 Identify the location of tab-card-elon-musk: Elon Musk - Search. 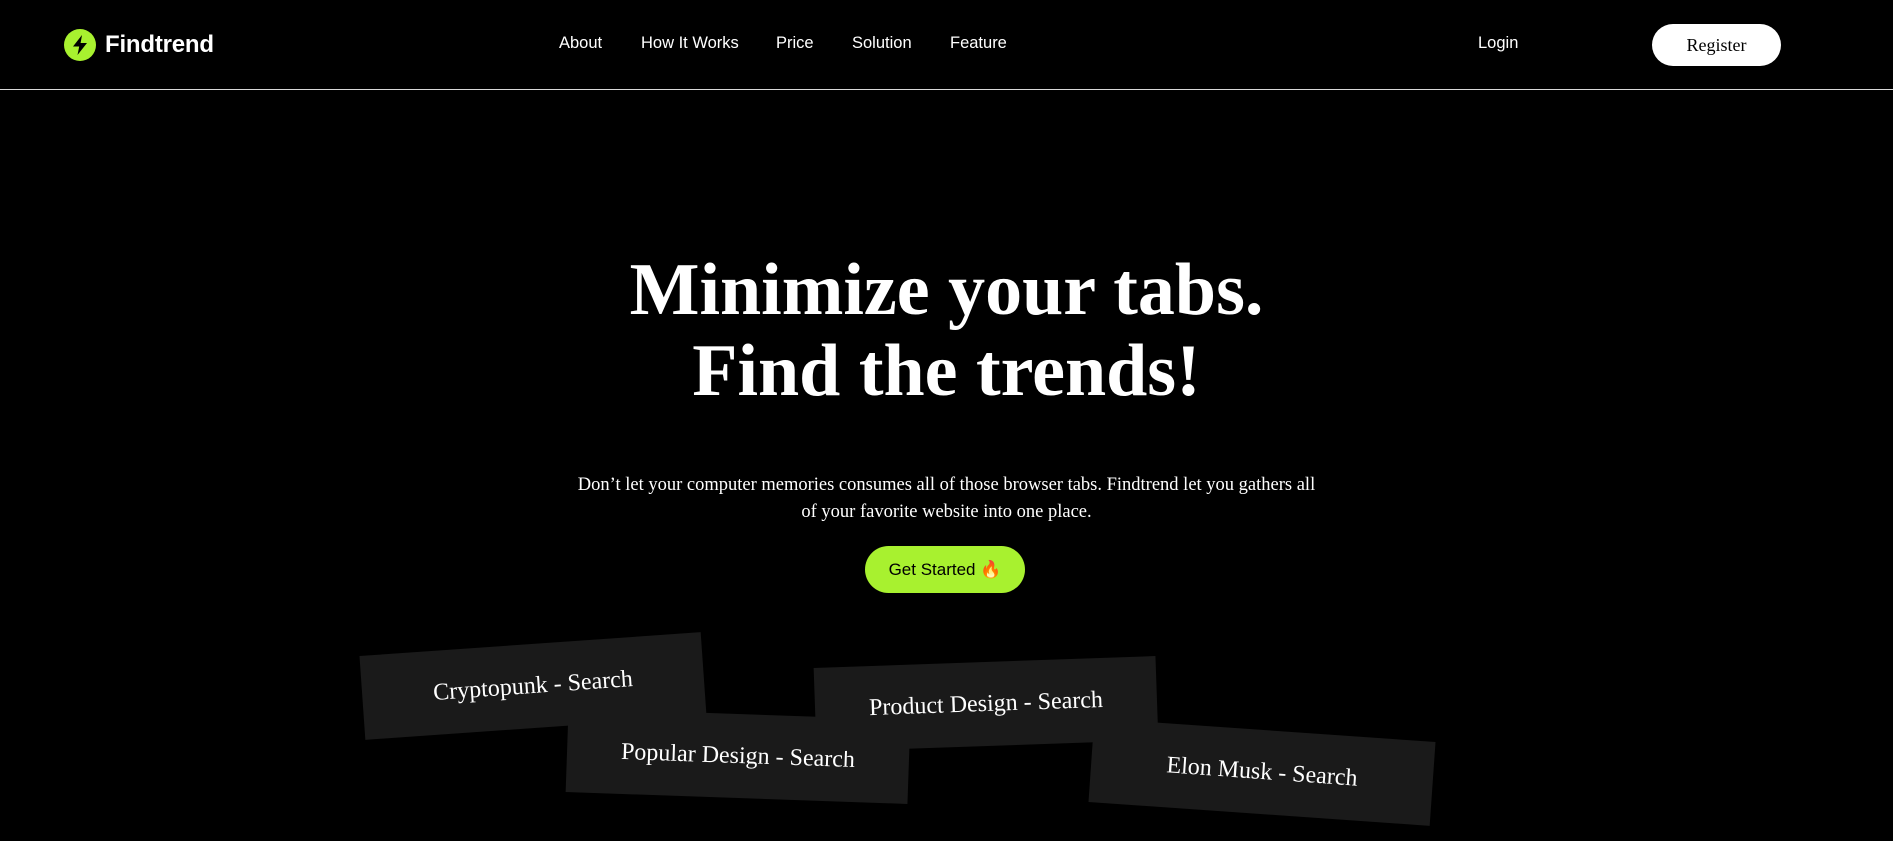
(1262, 772).